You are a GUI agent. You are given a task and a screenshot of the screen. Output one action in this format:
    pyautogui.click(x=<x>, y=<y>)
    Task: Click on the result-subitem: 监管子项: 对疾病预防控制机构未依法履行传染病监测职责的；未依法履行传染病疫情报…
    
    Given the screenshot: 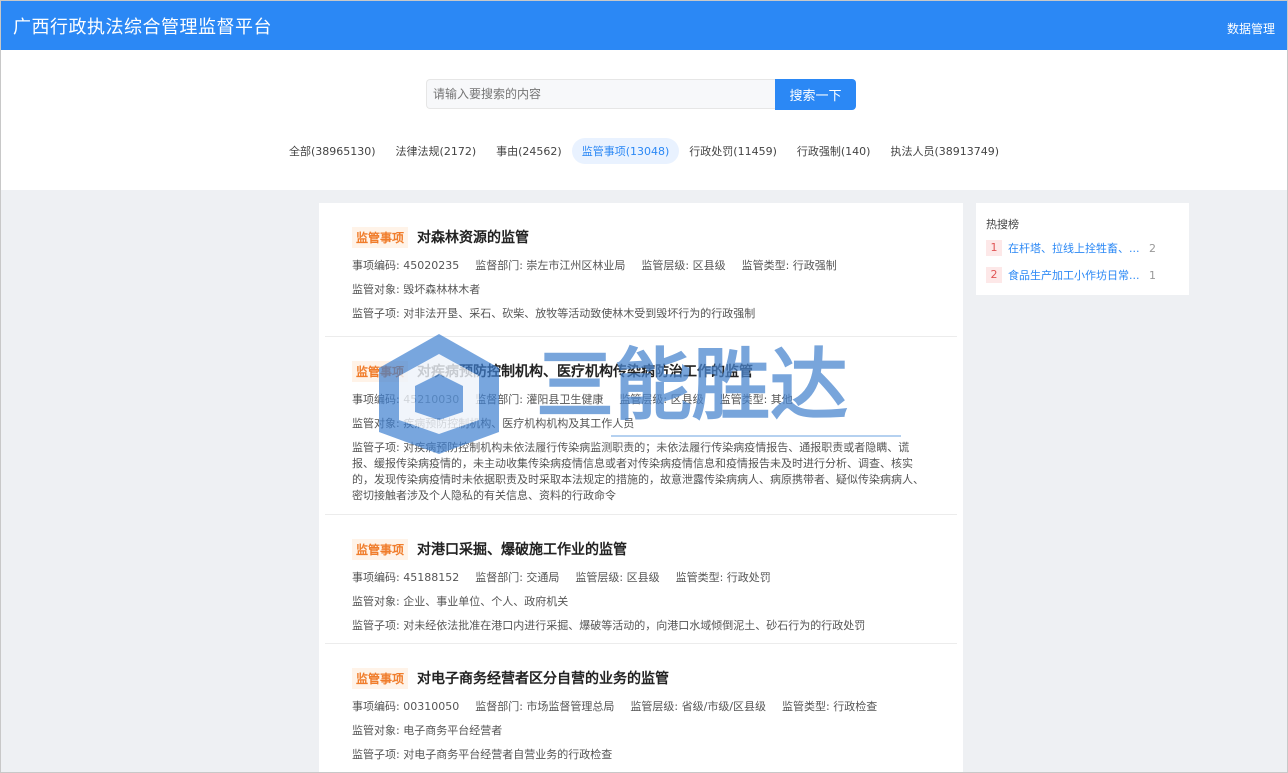 What is the action you would take?
    pyautogui.click(x=638, y=471)
    